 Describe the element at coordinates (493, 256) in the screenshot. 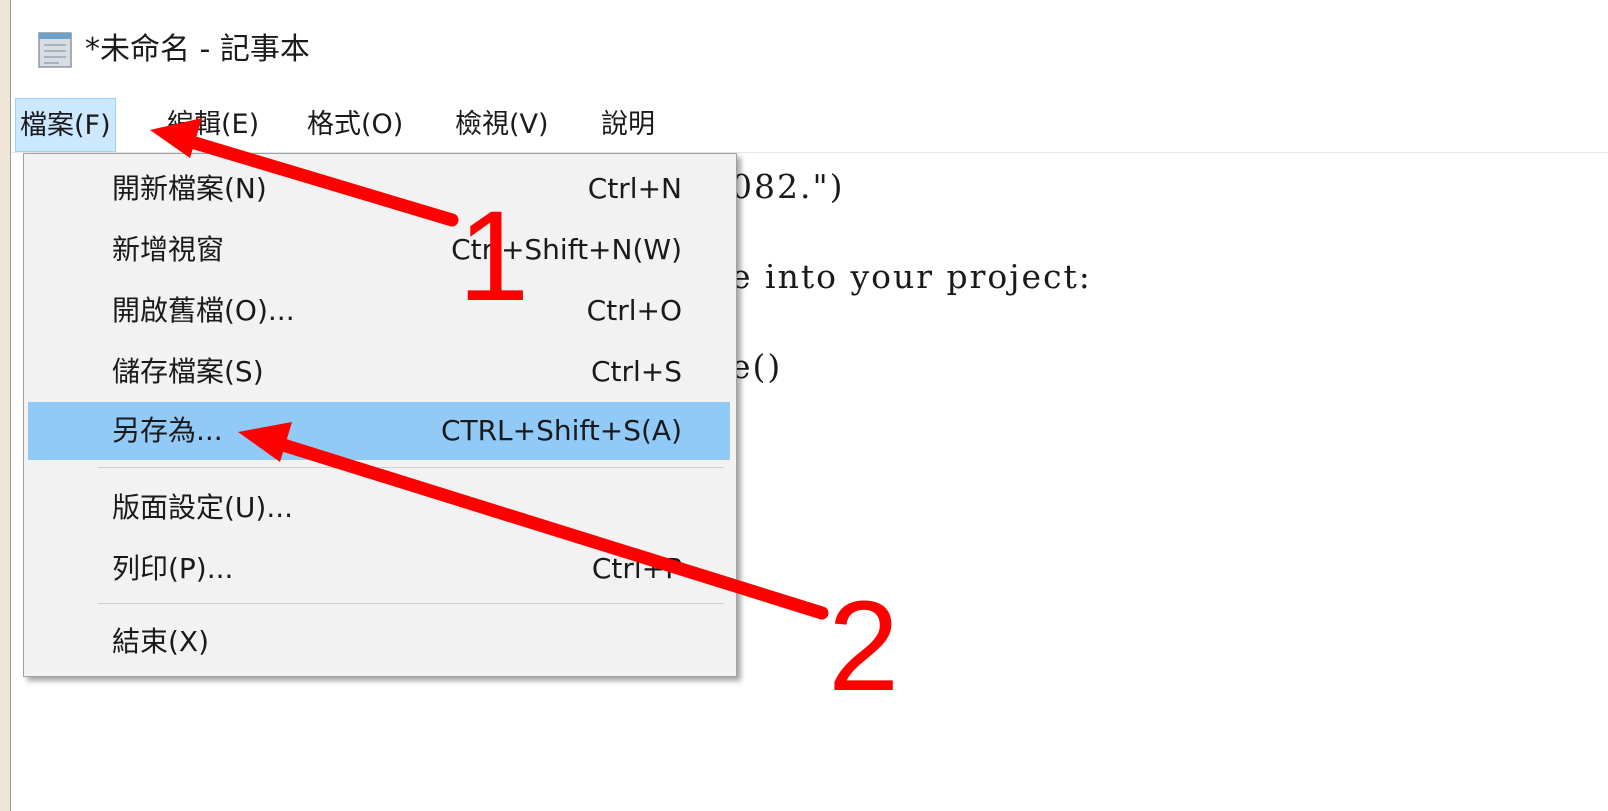

I see `step-1-label: 1` at that location.